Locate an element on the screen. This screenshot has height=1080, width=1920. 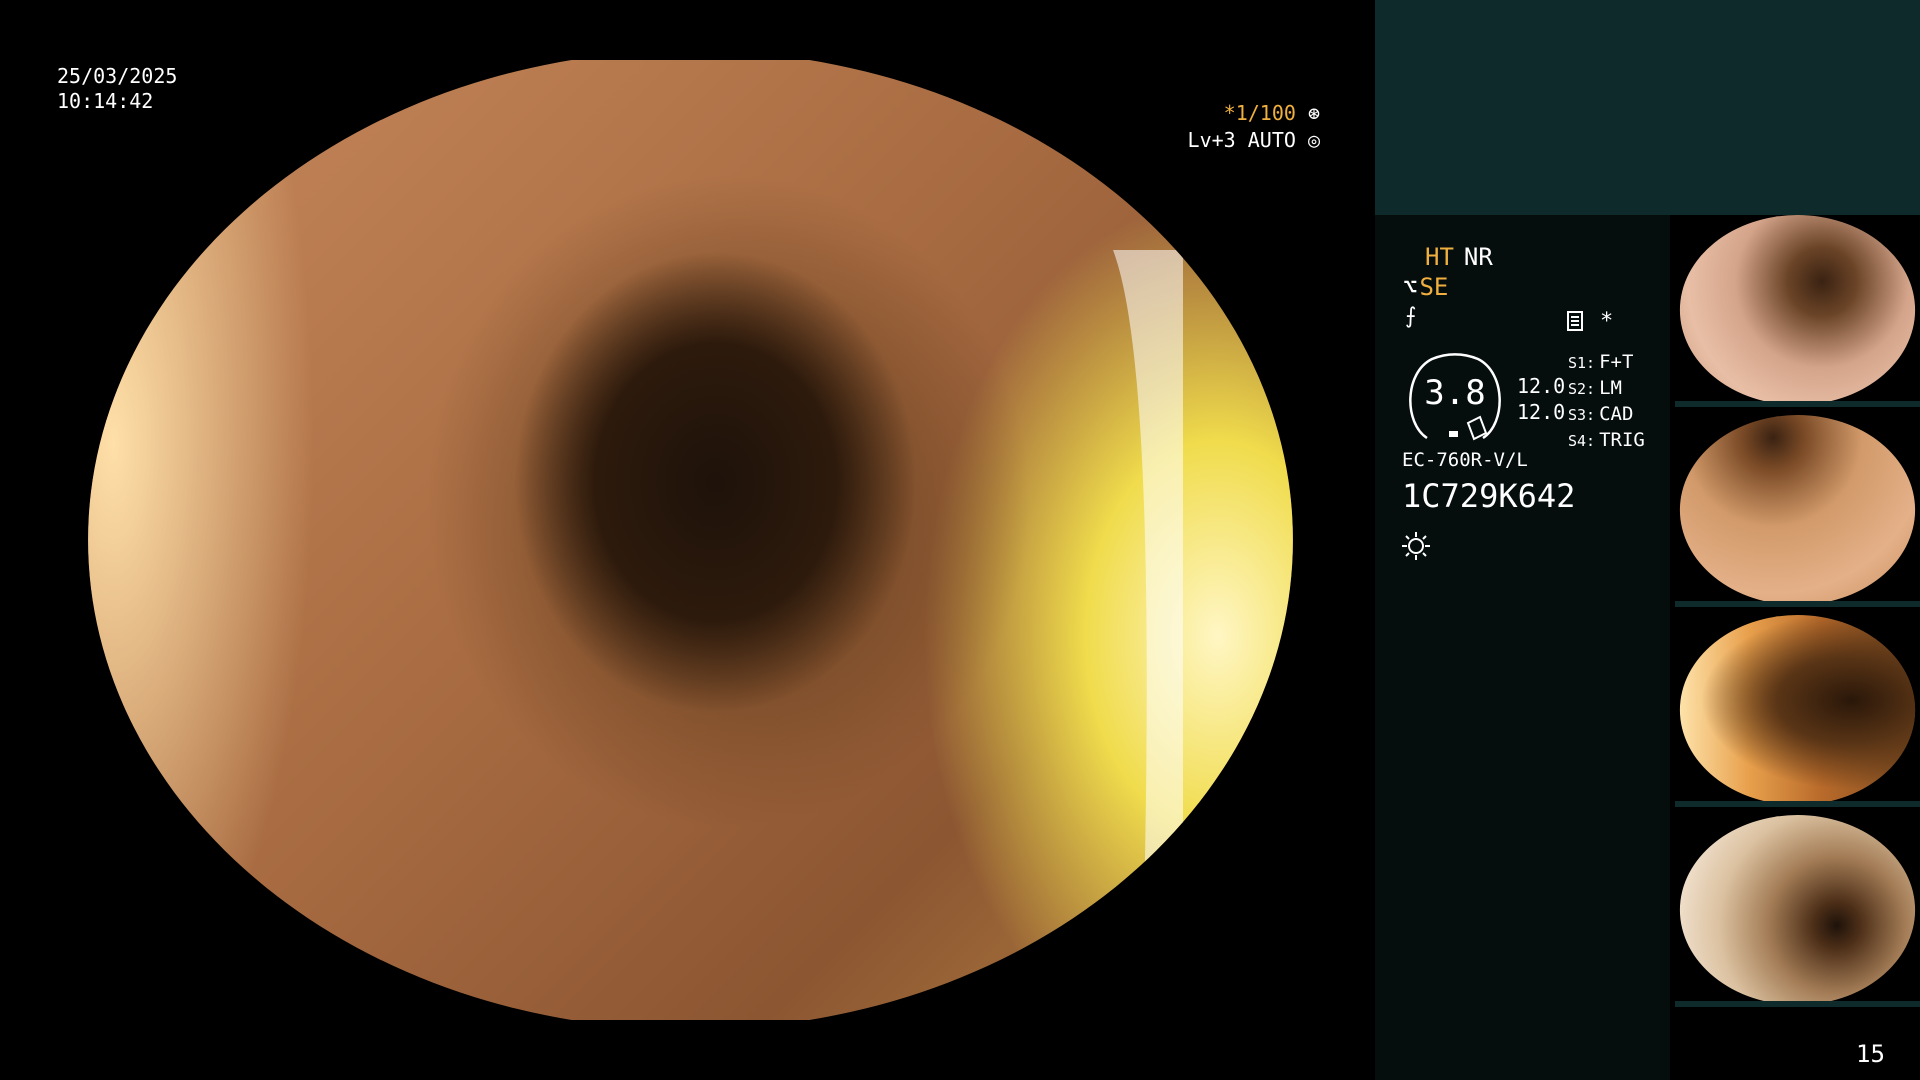
star-icon: * is located at coordinates (1607, 321).